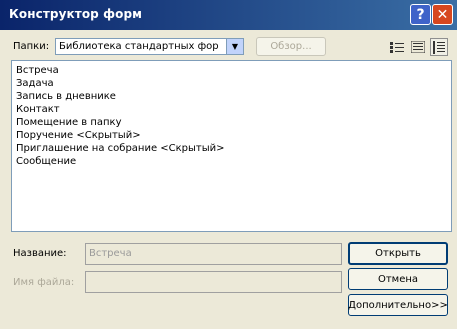  I want to click on help-button: ?, so click(420, 14).